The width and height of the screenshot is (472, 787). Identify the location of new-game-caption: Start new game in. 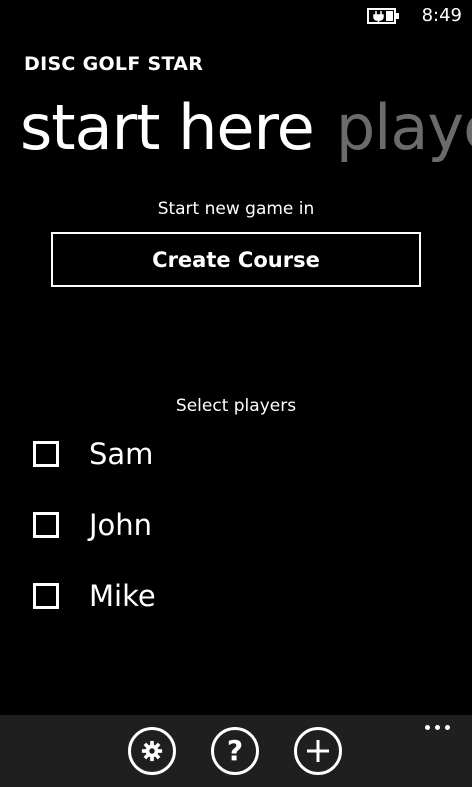
(236, 209).